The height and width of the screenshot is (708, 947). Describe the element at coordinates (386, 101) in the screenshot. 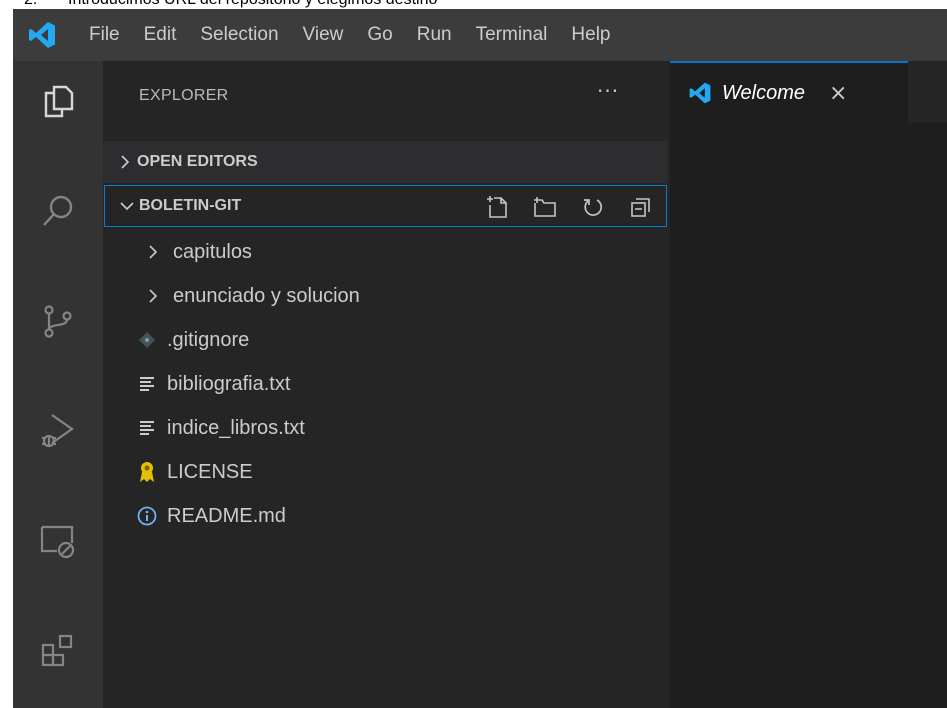

I see `explorer-header: EXPLORER ···` at that location.